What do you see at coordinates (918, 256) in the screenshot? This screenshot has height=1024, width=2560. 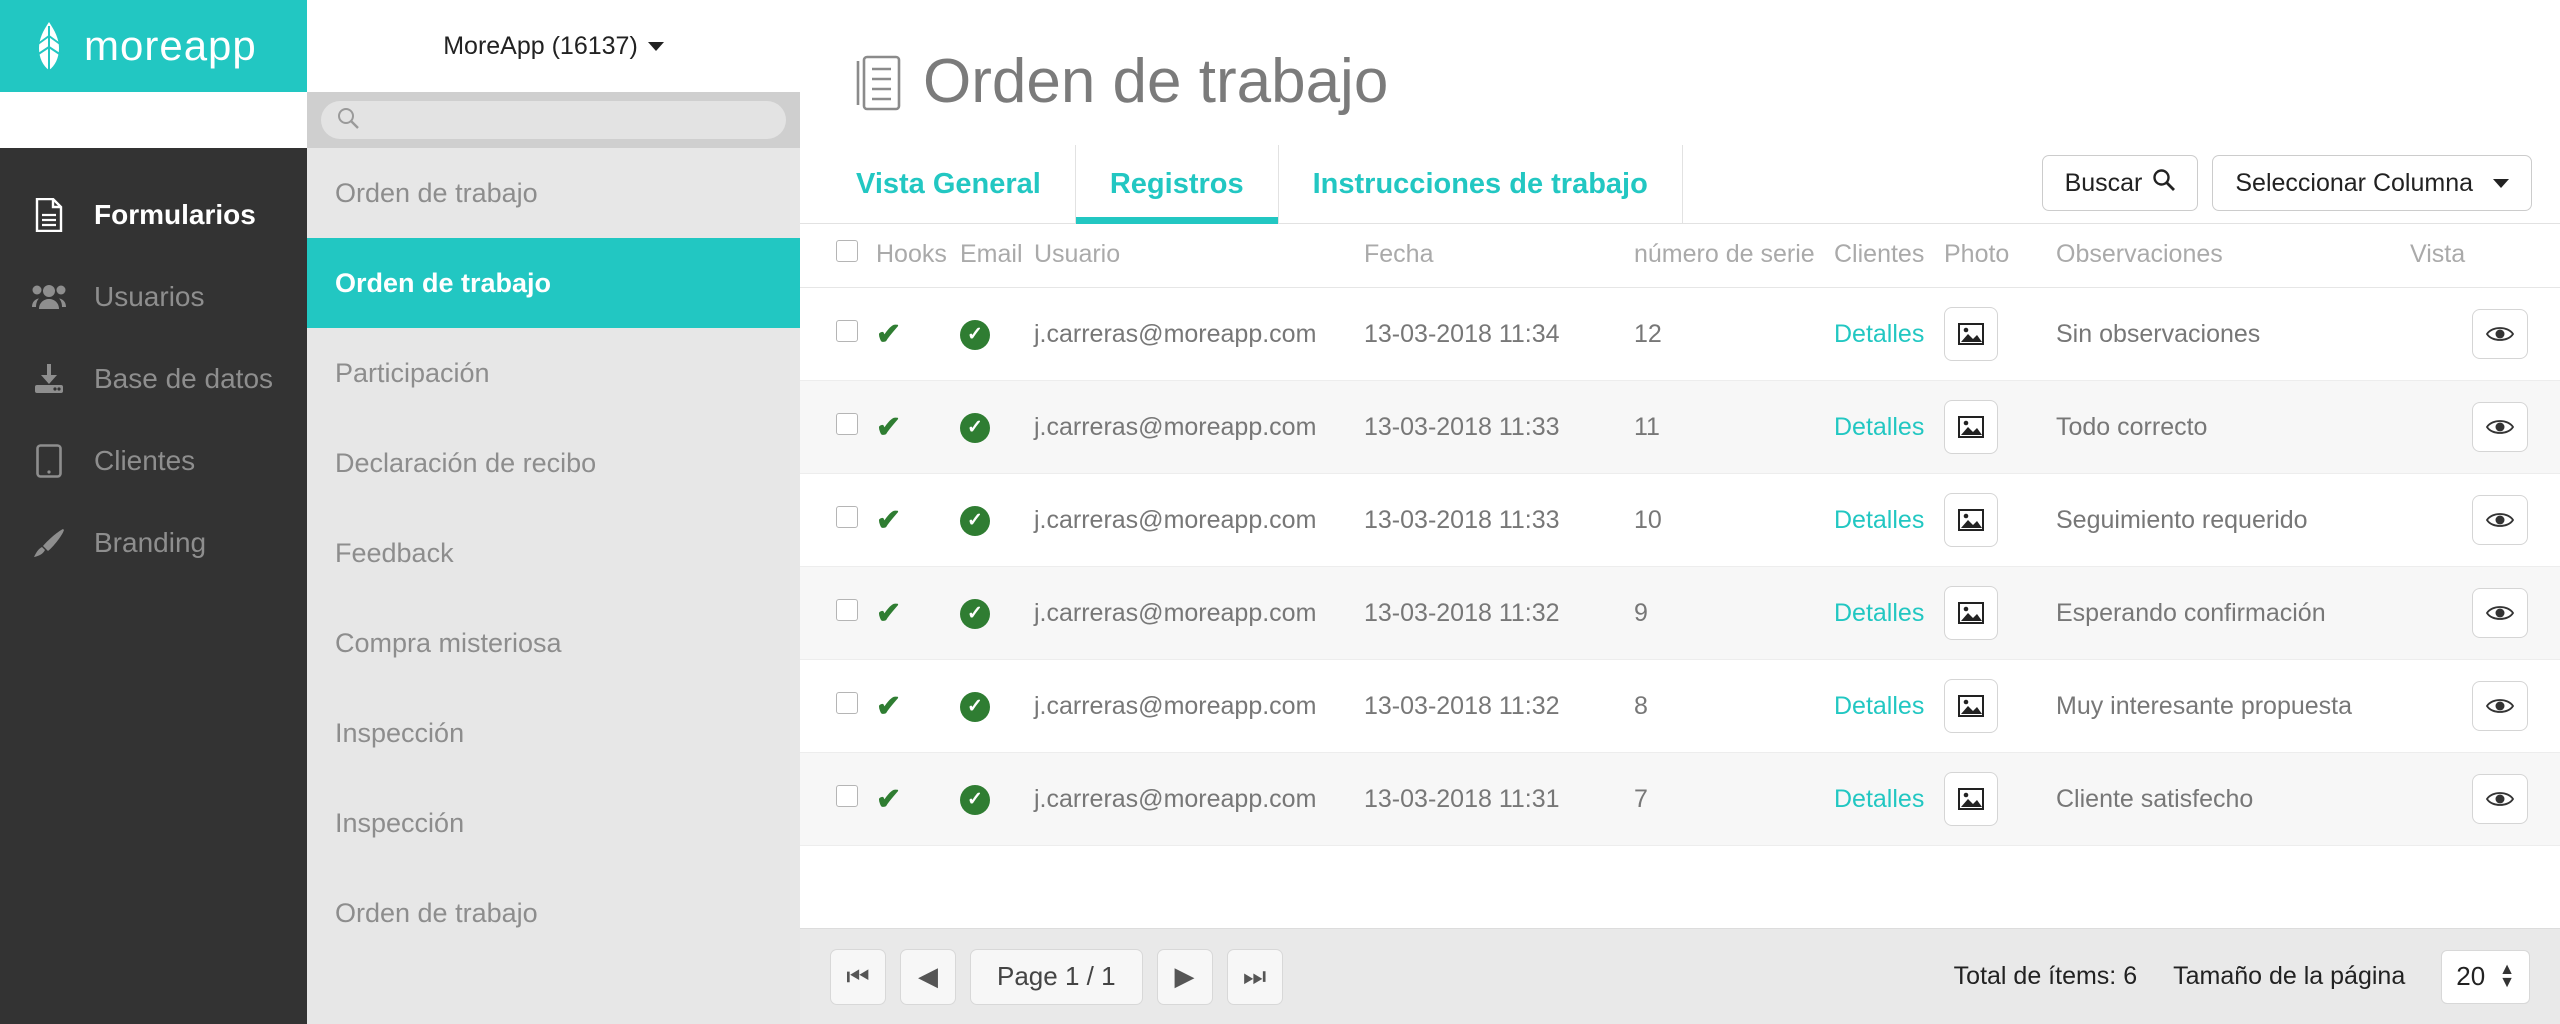 I see `col-hooks: Hooks` at bounding box center [918, 256].